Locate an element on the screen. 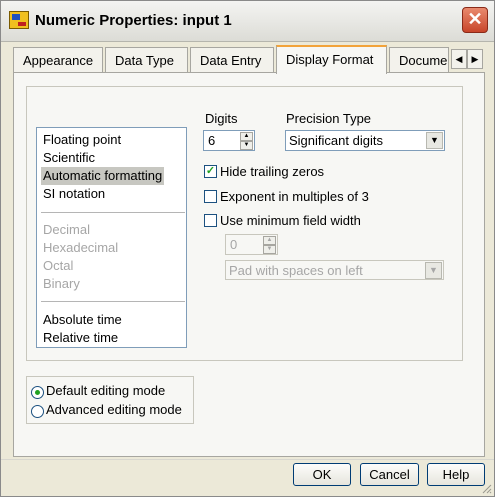 This screenshot has height=497, width=495. list-item-absolute-time: Absolute time is located at coordinates (82, 320).